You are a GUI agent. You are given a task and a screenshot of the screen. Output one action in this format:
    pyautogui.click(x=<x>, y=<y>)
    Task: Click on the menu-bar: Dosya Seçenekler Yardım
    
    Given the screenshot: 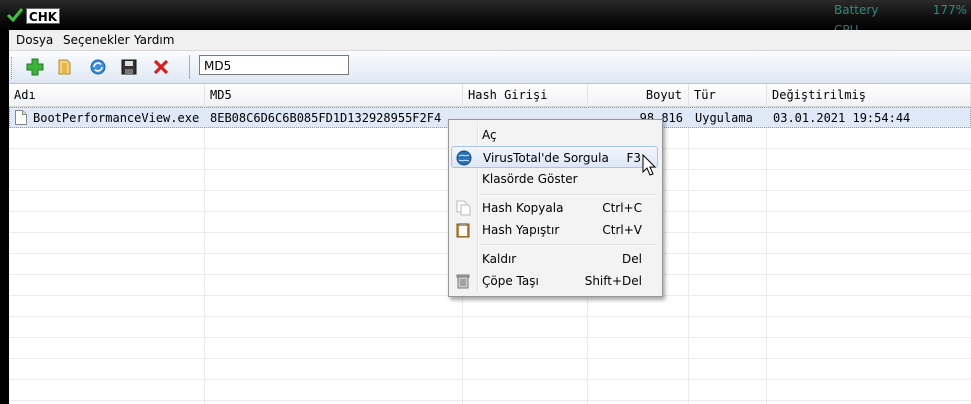 What is the action you would take?
    pyautogui.click(x=490, y=40)
    